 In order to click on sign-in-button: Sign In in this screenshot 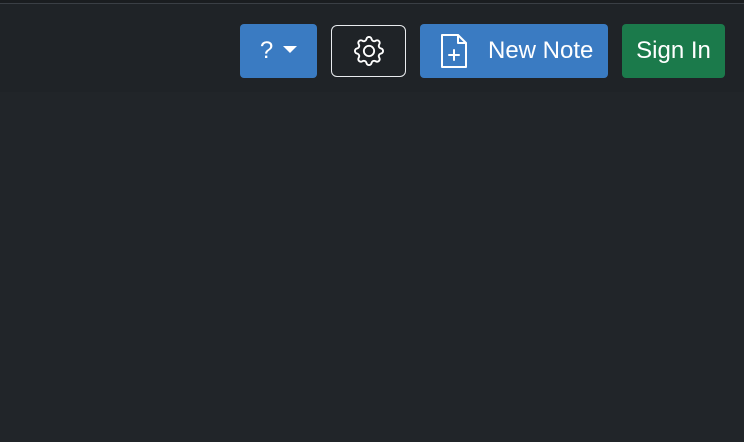, I will do `click(673, 51)`.